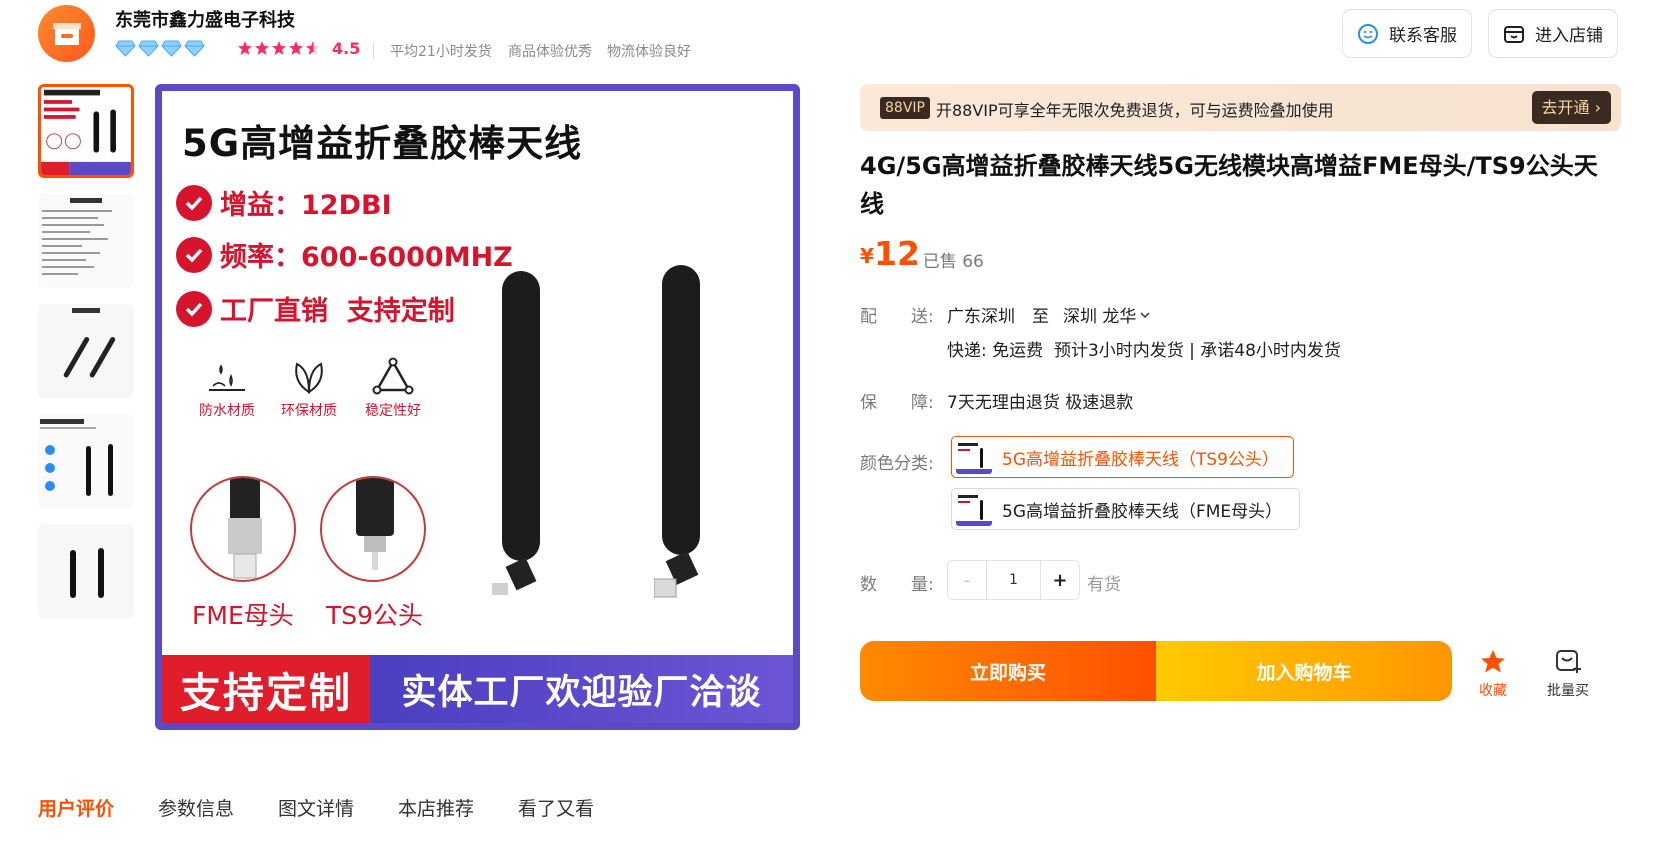 This screenshot has height=841, width=1667. Describe the element at coordinates (373, 529) in the screenshot. I see `ts9-connector-photo` at that location.